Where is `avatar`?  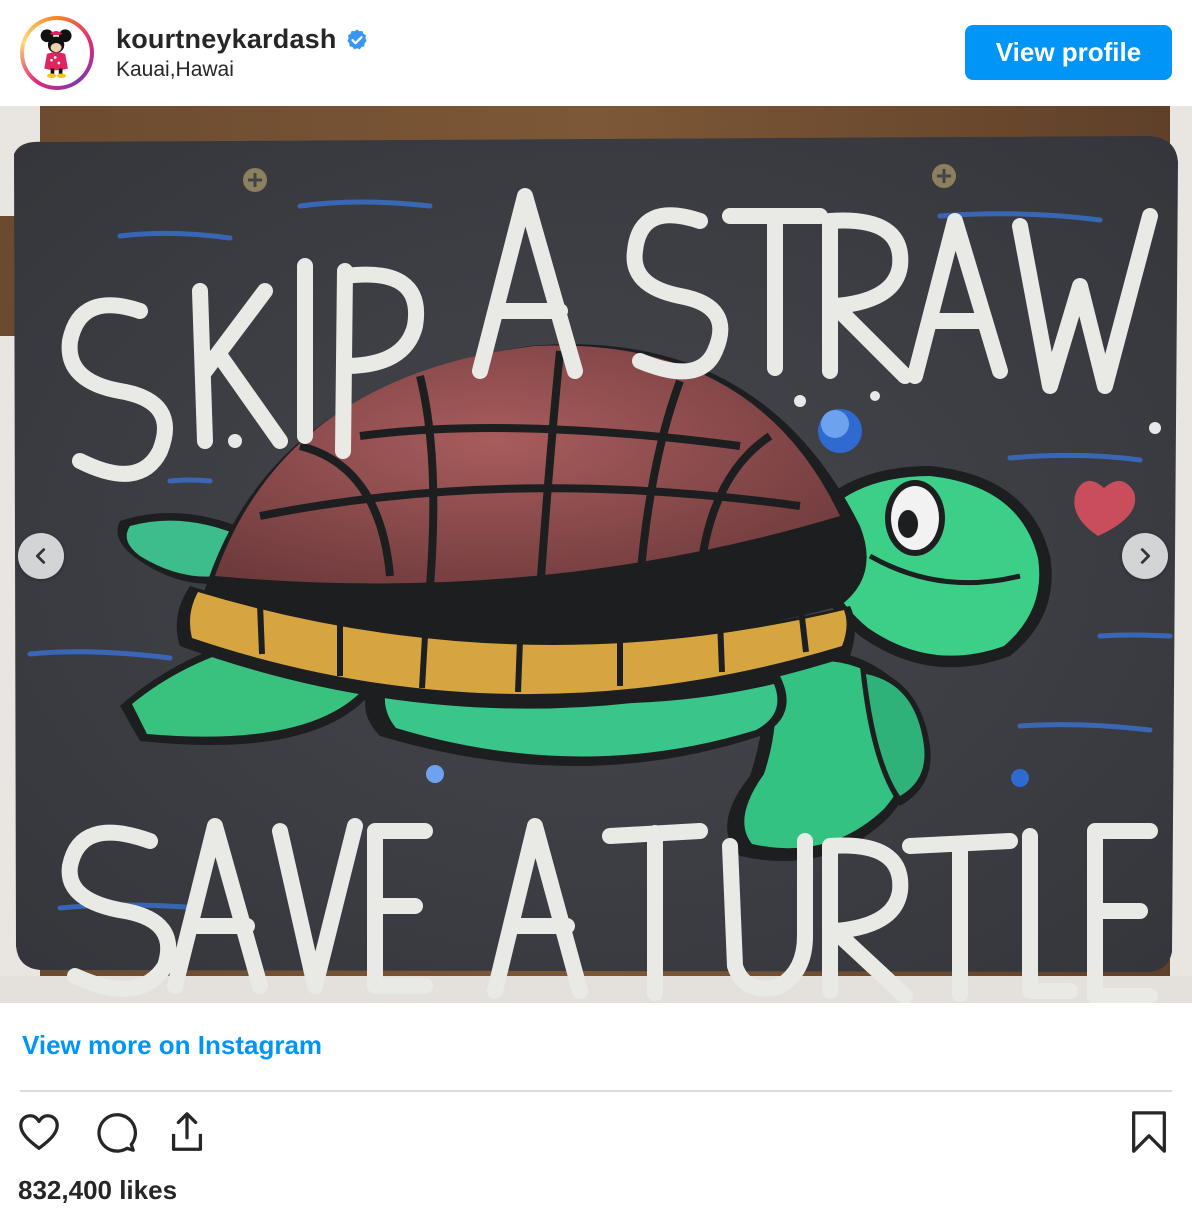
avatar is located at coordinates (57, 53).